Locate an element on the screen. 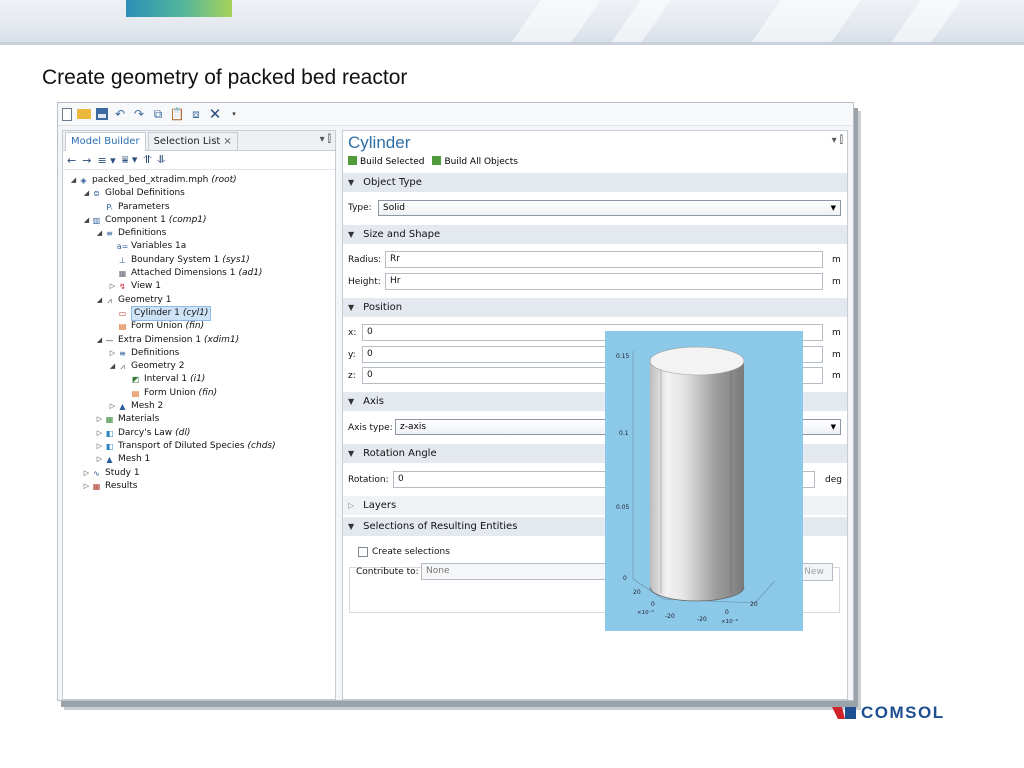  back-icon: ← is located at coordinates (71, 160).